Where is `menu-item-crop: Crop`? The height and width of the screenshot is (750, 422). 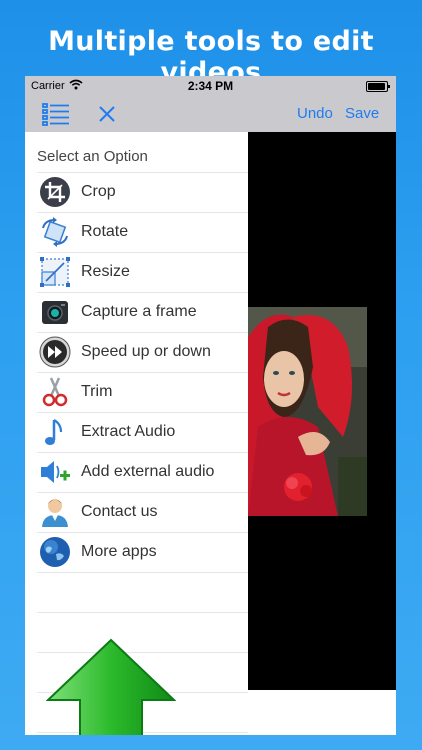
menu-item-crop: Crop is located at coordinates (142, 192).